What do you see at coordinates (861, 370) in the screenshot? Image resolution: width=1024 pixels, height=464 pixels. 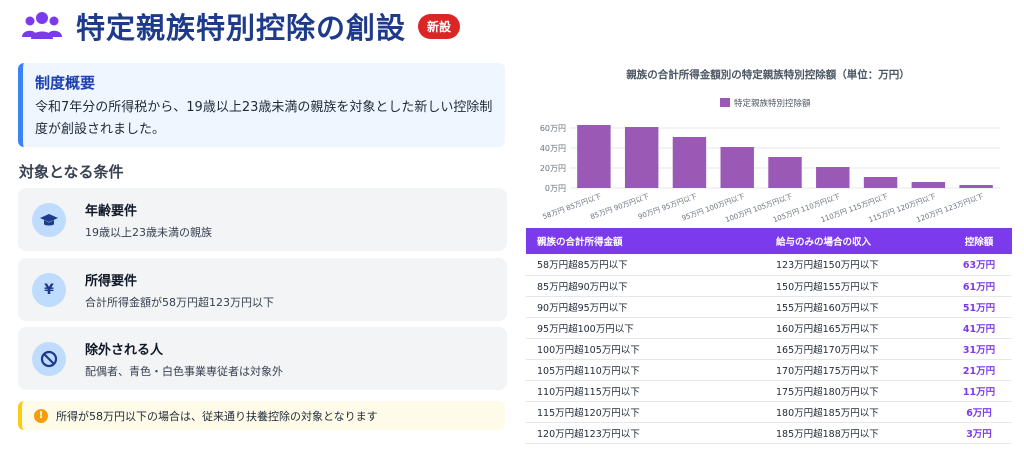 I see `table-cell: 170万円超175万円以下` at bounding box center [861, 370].